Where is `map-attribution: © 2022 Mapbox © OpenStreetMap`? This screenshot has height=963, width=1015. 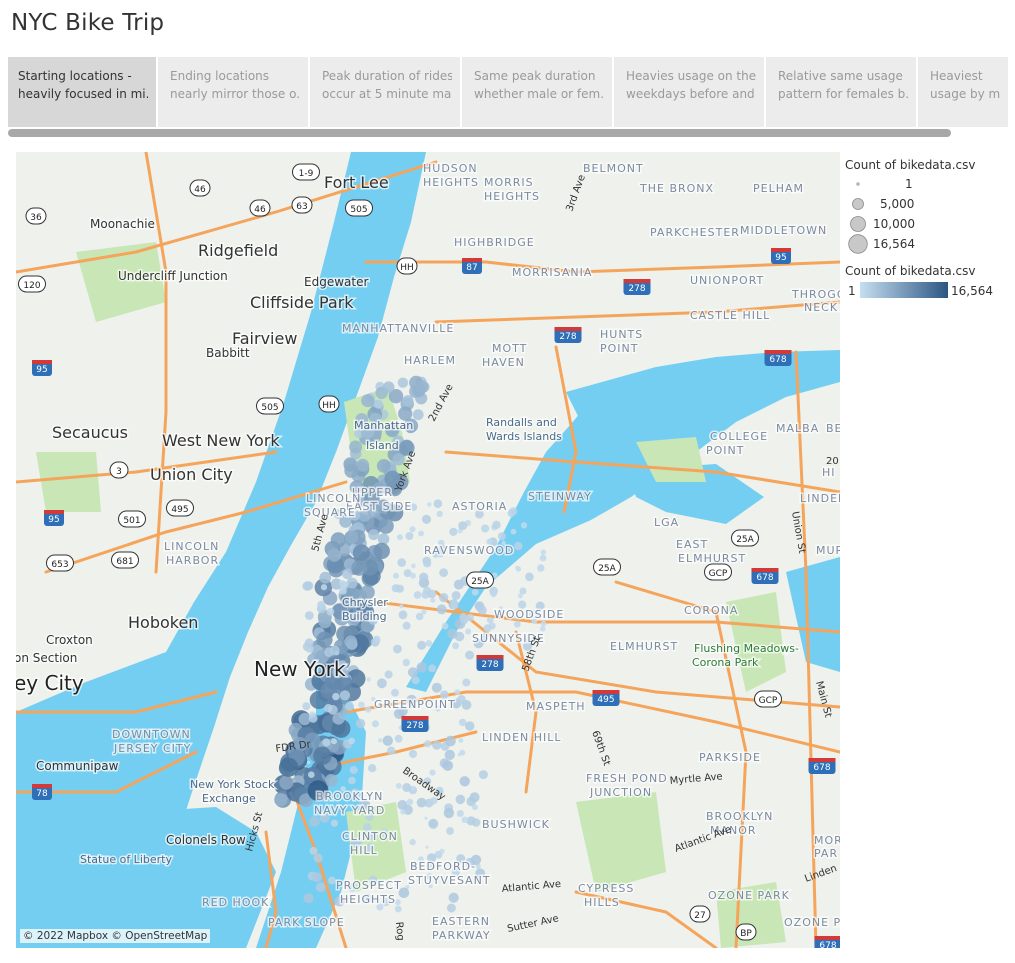
map-attribution: © 2022 Mapbox © OpenStreetMap is located at coordinates (115, 936).